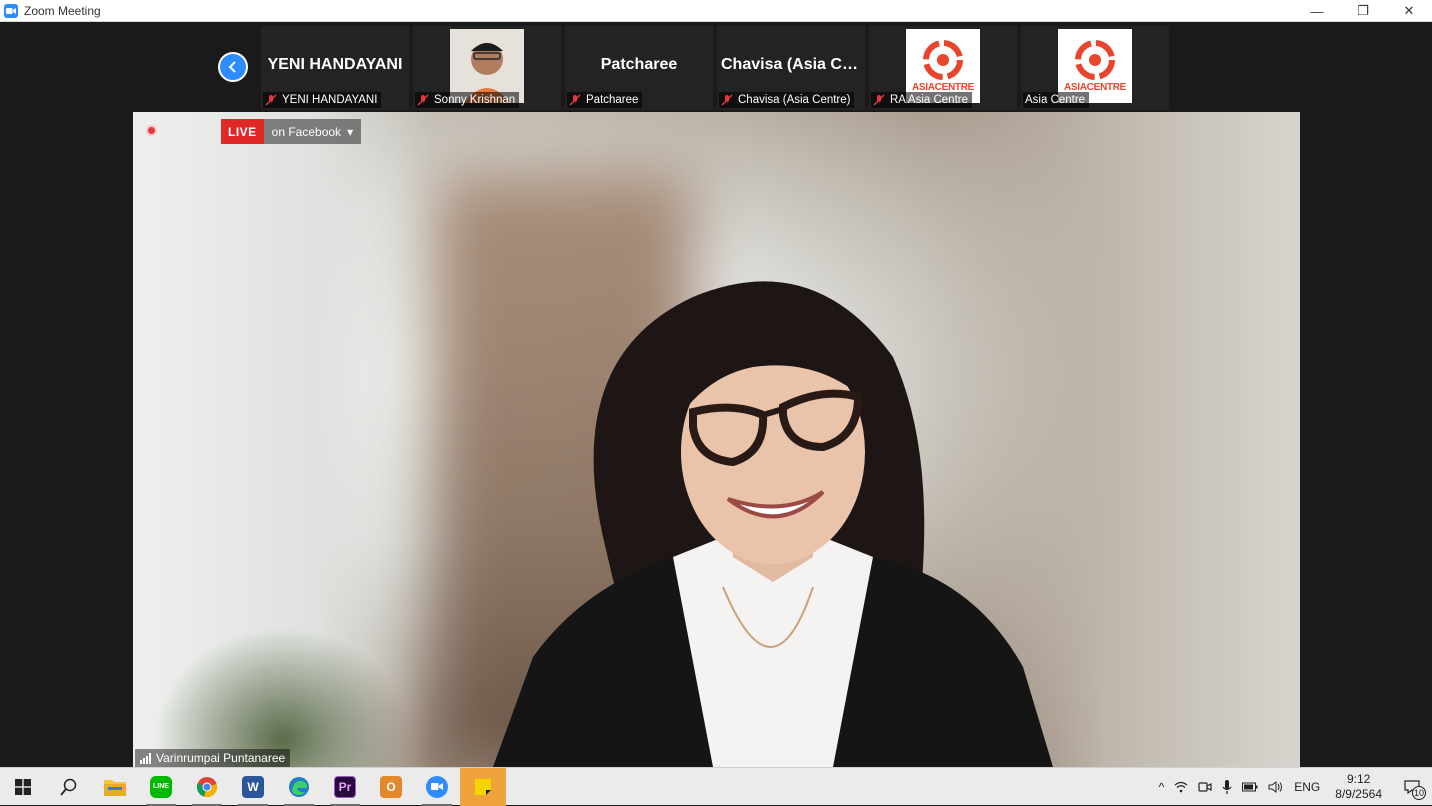 Image resolution: width=1432 pixels, height=806 pixels. I want to click on chrome-icon, so click(206, 786).